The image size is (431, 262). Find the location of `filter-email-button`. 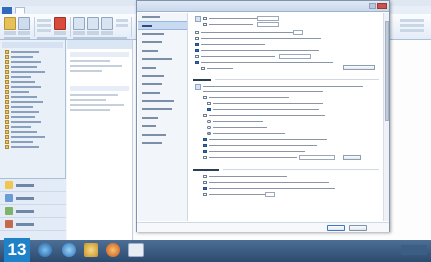

filter-email-button is located at coordinates (412, 30).